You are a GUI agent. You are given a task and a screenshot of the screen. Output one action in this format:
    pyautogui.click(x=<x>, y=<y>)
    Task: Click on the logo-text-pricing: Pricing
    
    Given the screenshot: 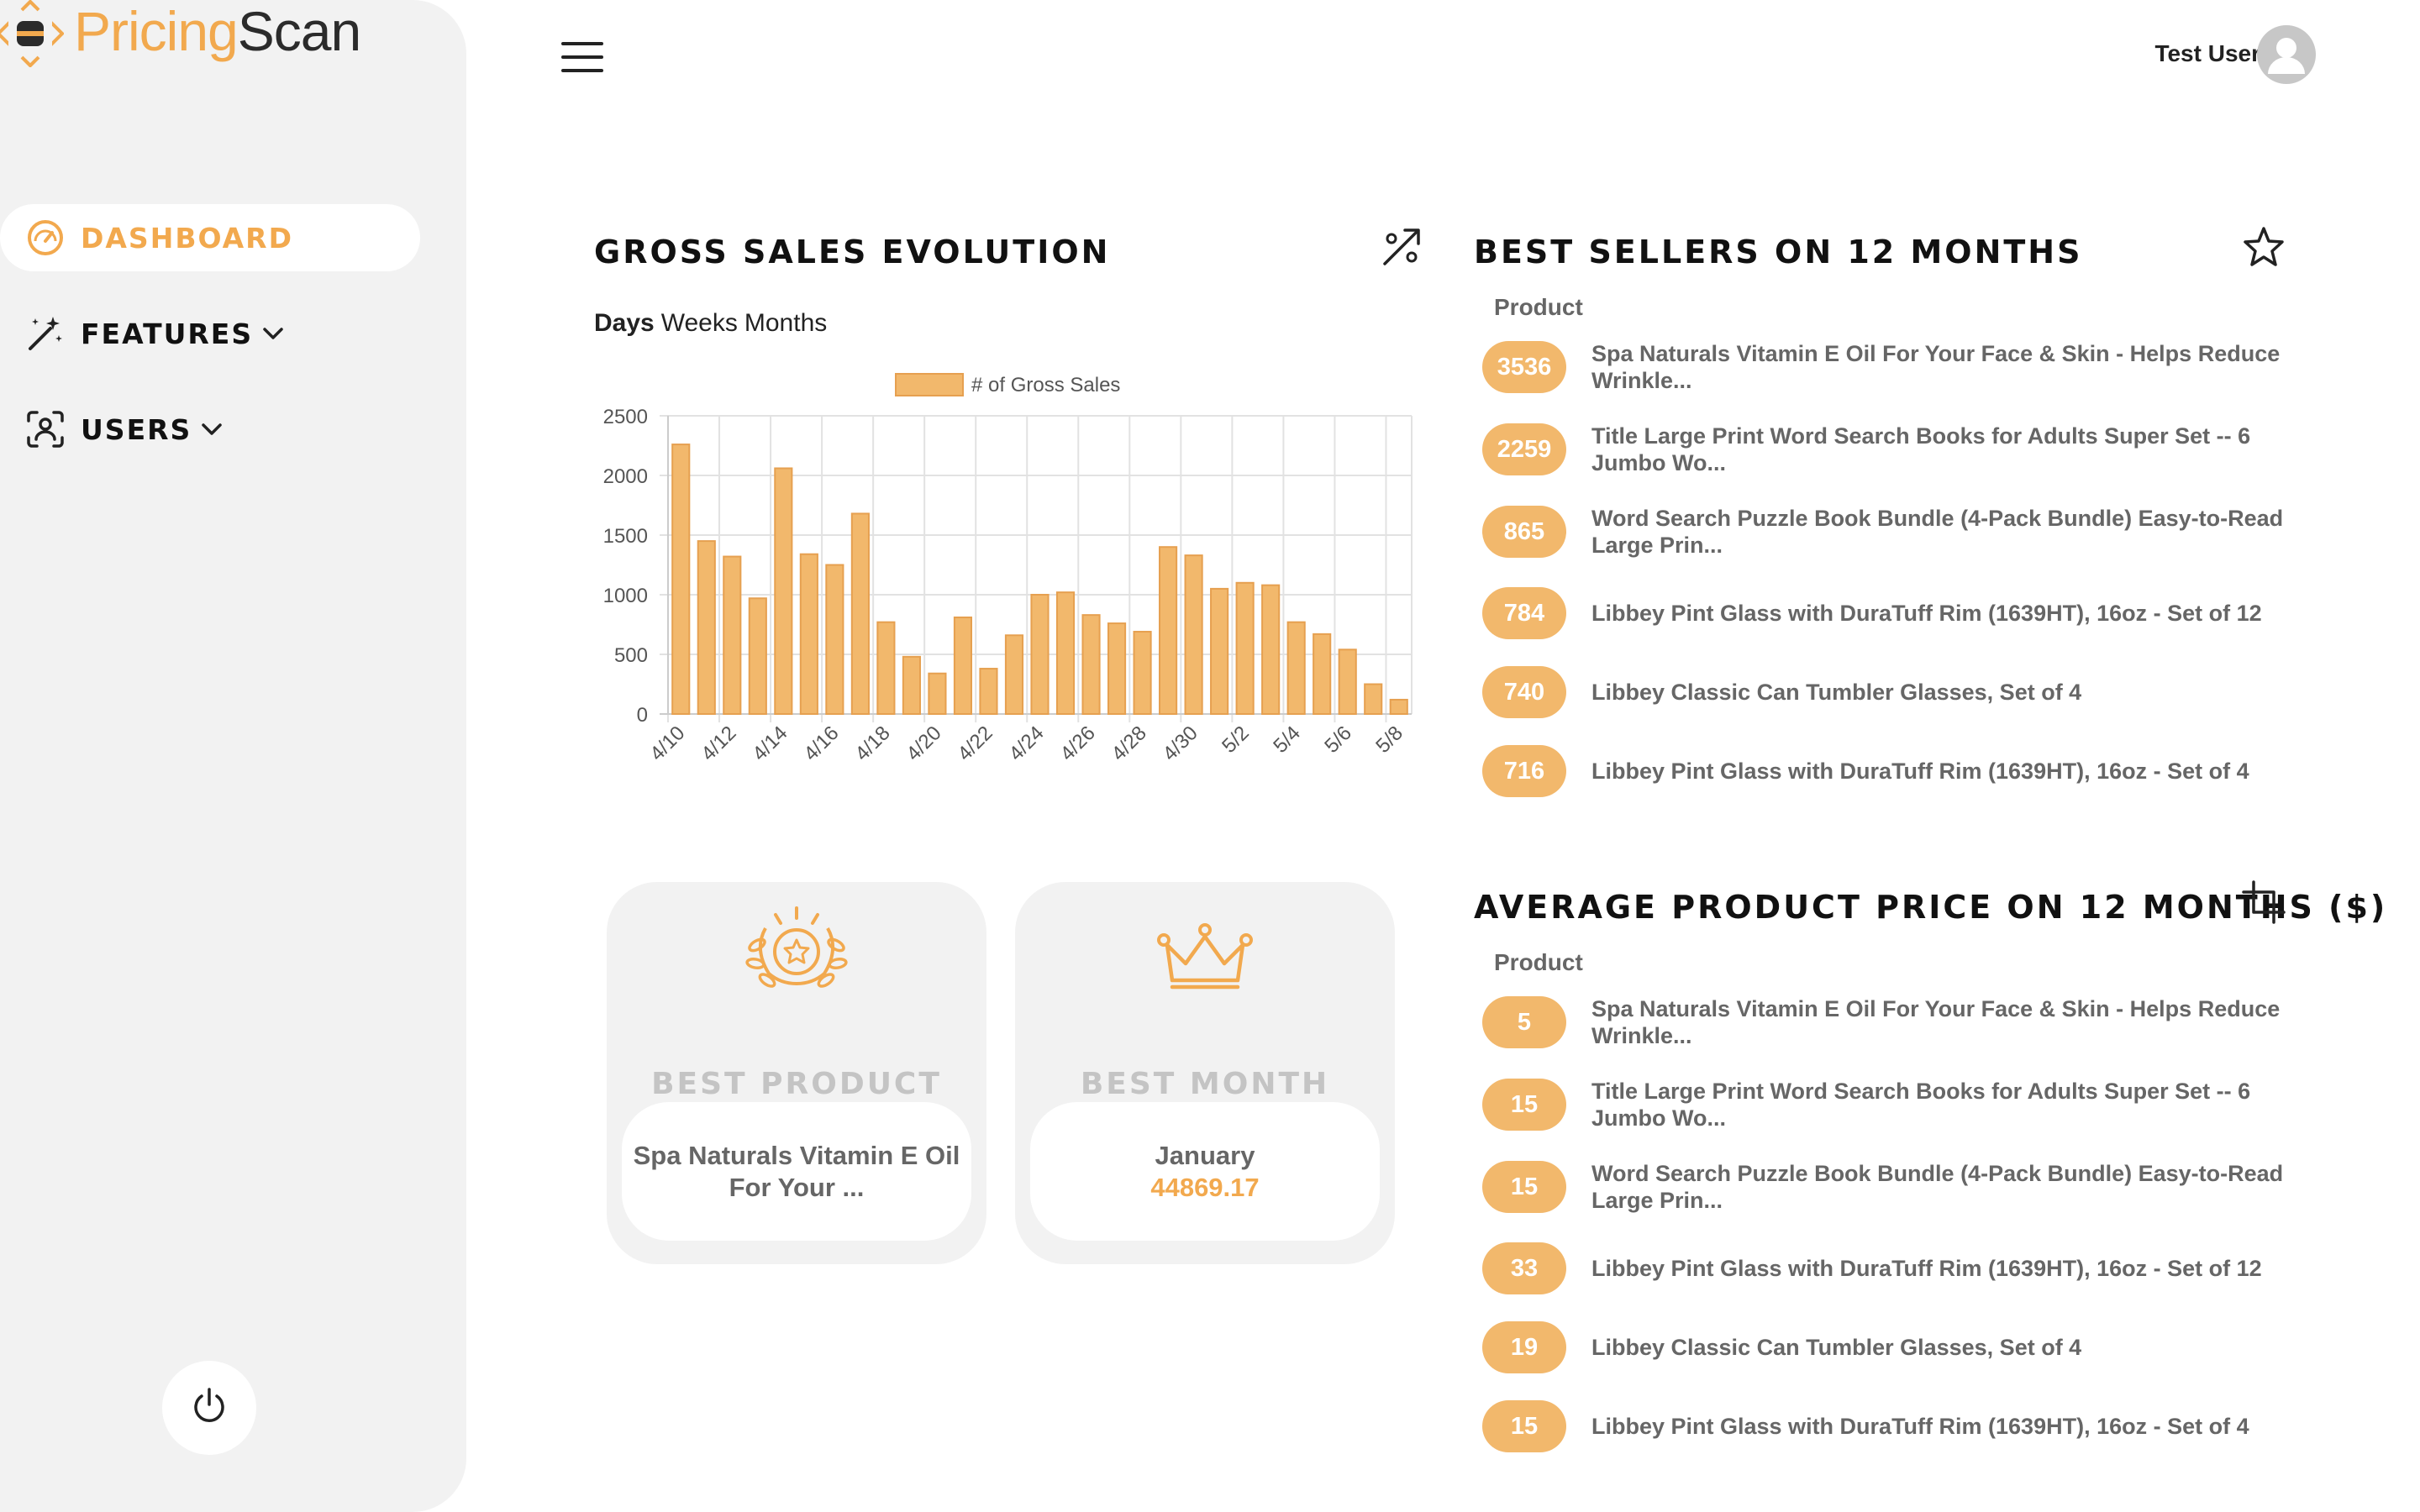 What is the action you would take?
    pyautogui.click(x=157, y=31)
    